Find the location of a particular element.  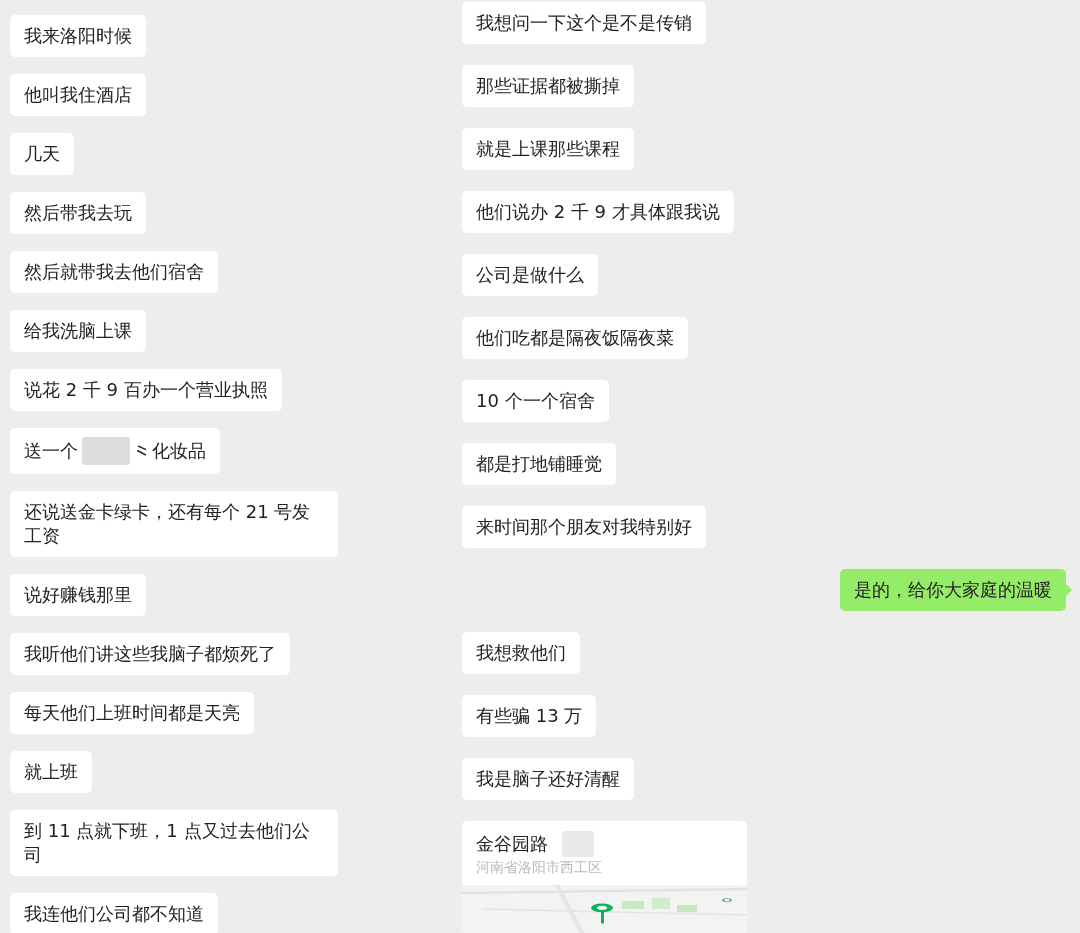

message-bubble: 然后带我去玩 is located at coordinates (78, 213).